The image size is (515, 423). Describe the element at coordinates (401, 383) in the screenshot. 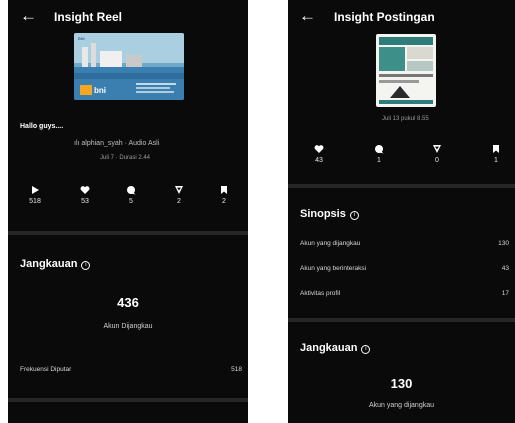

I see `reach-number: 130` at that location.